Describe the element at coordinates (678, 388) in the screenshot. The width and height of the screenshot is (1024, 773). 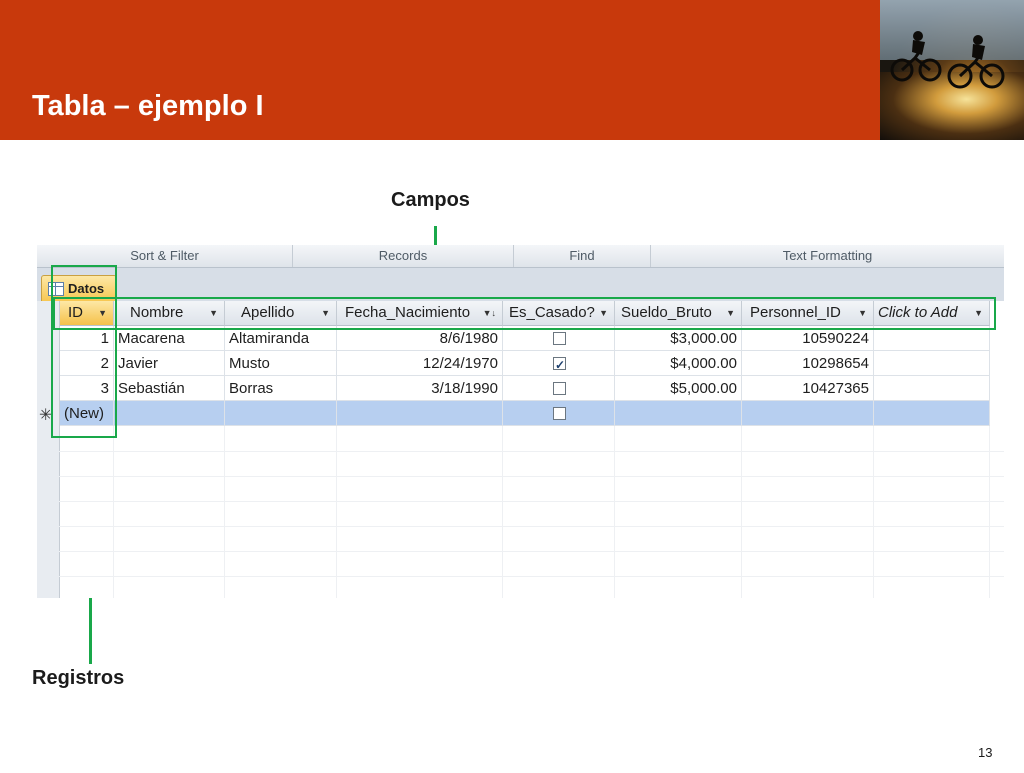
I see `cell-sueldo: $5,000.00` at that location.